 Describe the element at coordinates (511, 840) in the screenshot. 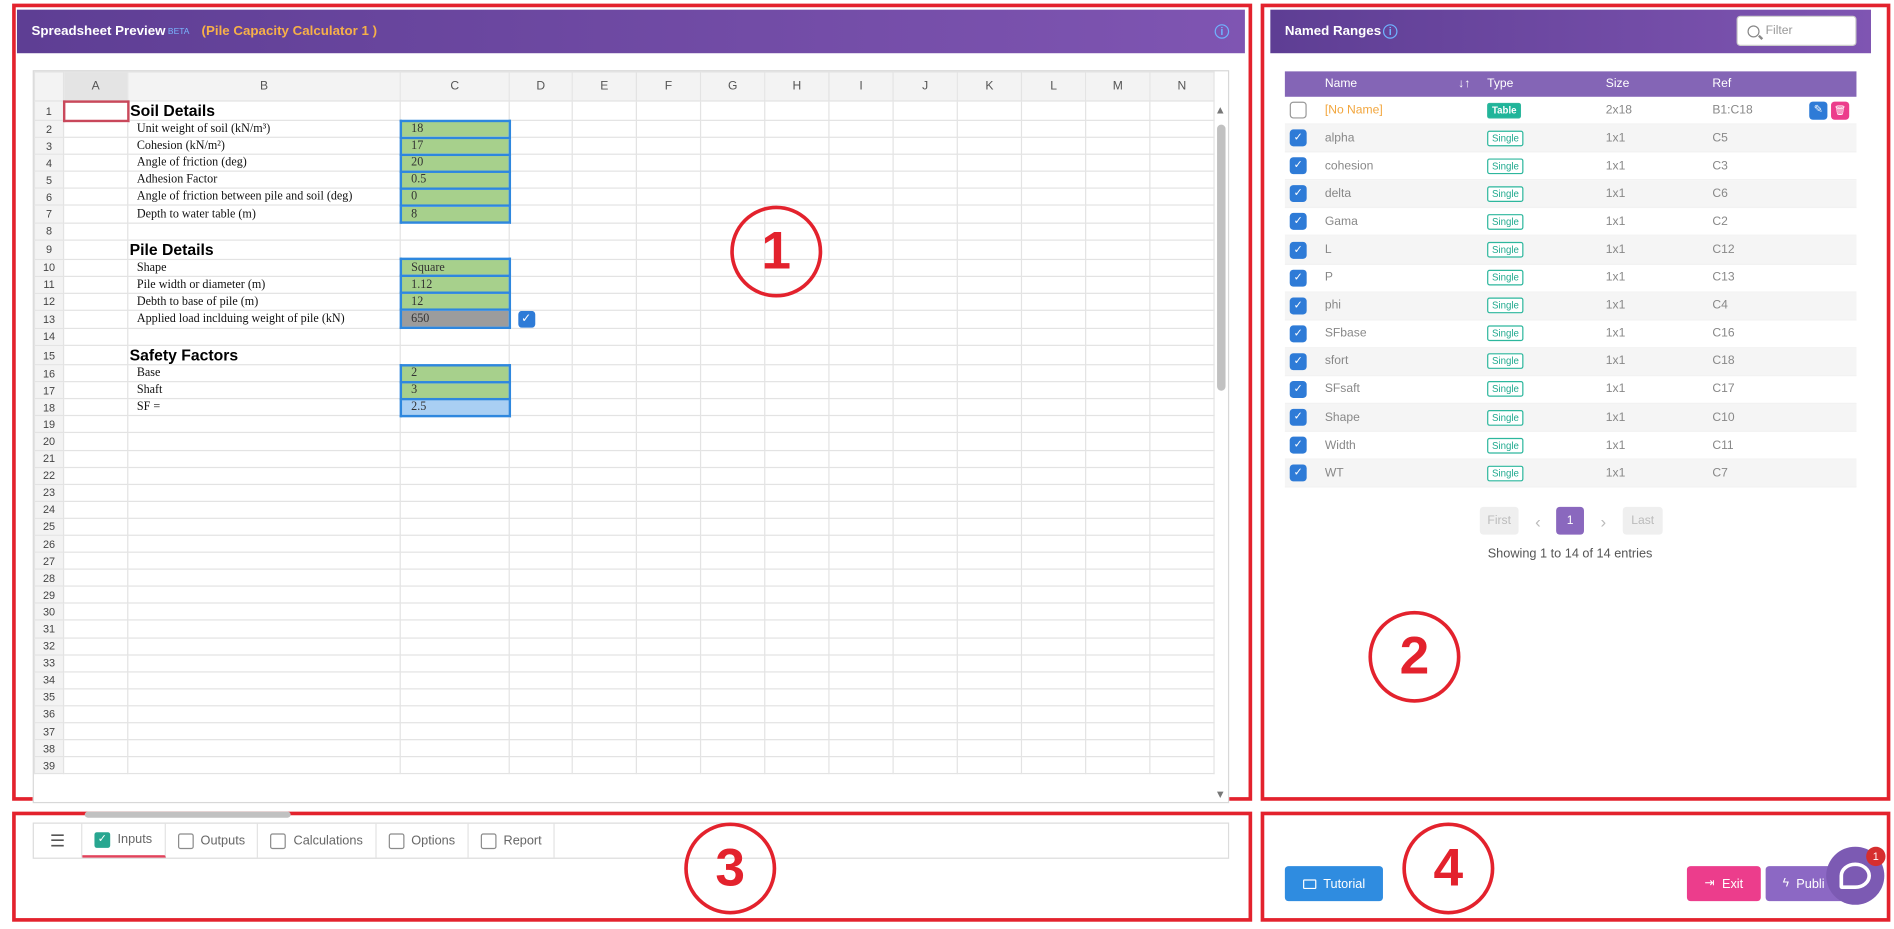

I see `tab-report: Report` at that location.